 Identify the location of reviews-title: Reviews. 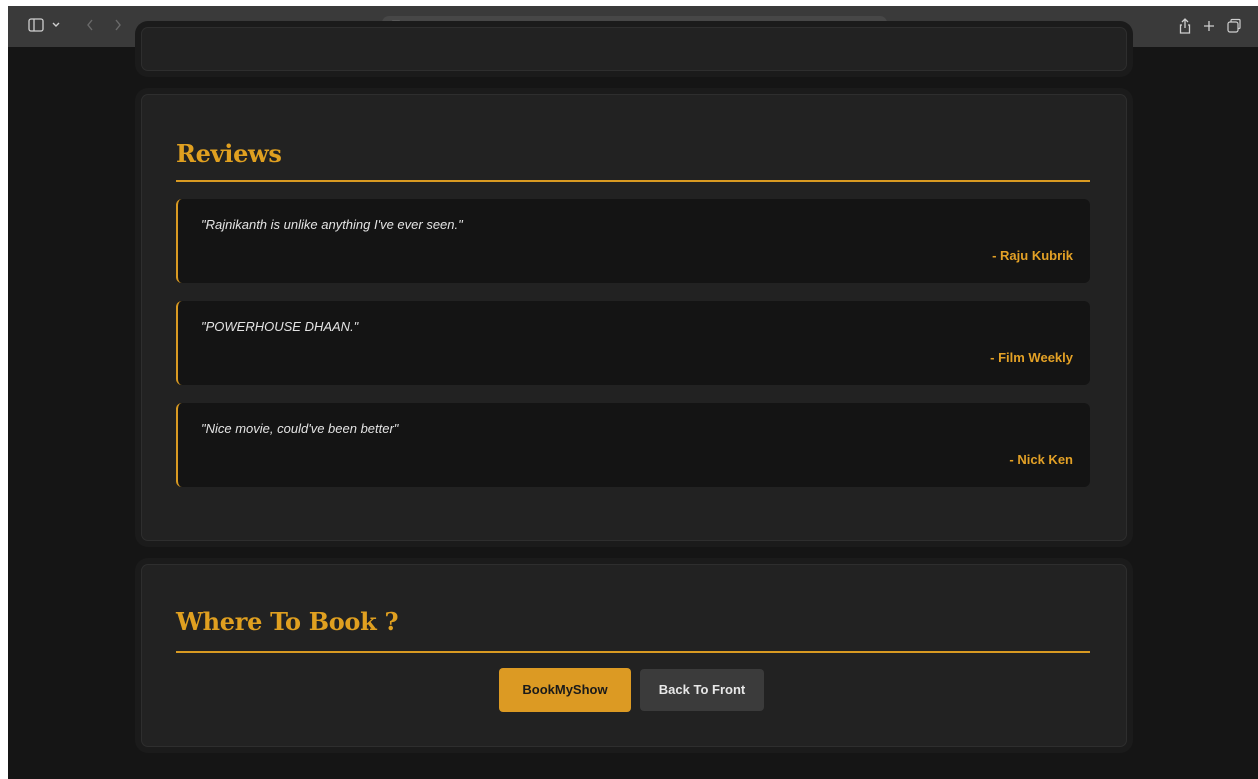
(229, 153).